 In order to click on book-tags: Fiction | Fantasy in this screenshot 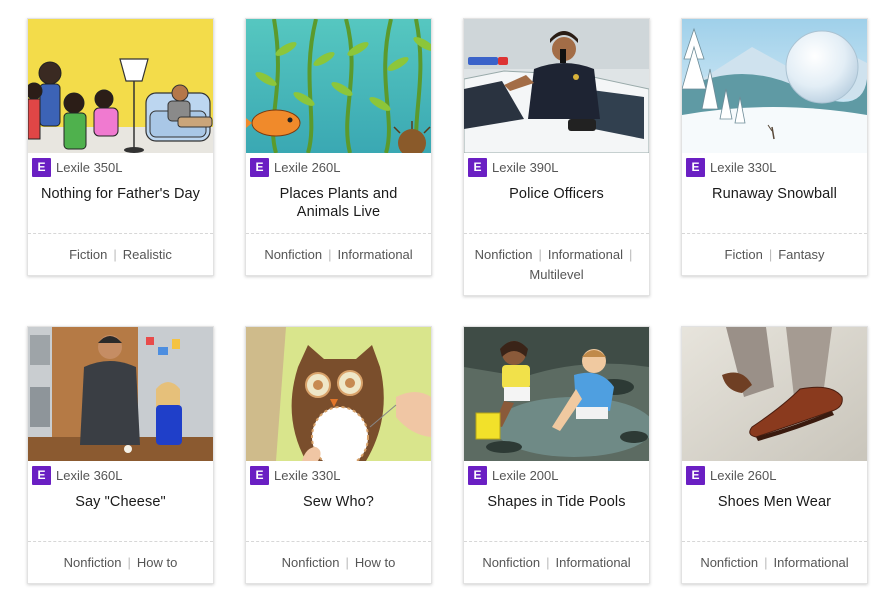, I will do `click(774, 254)`.